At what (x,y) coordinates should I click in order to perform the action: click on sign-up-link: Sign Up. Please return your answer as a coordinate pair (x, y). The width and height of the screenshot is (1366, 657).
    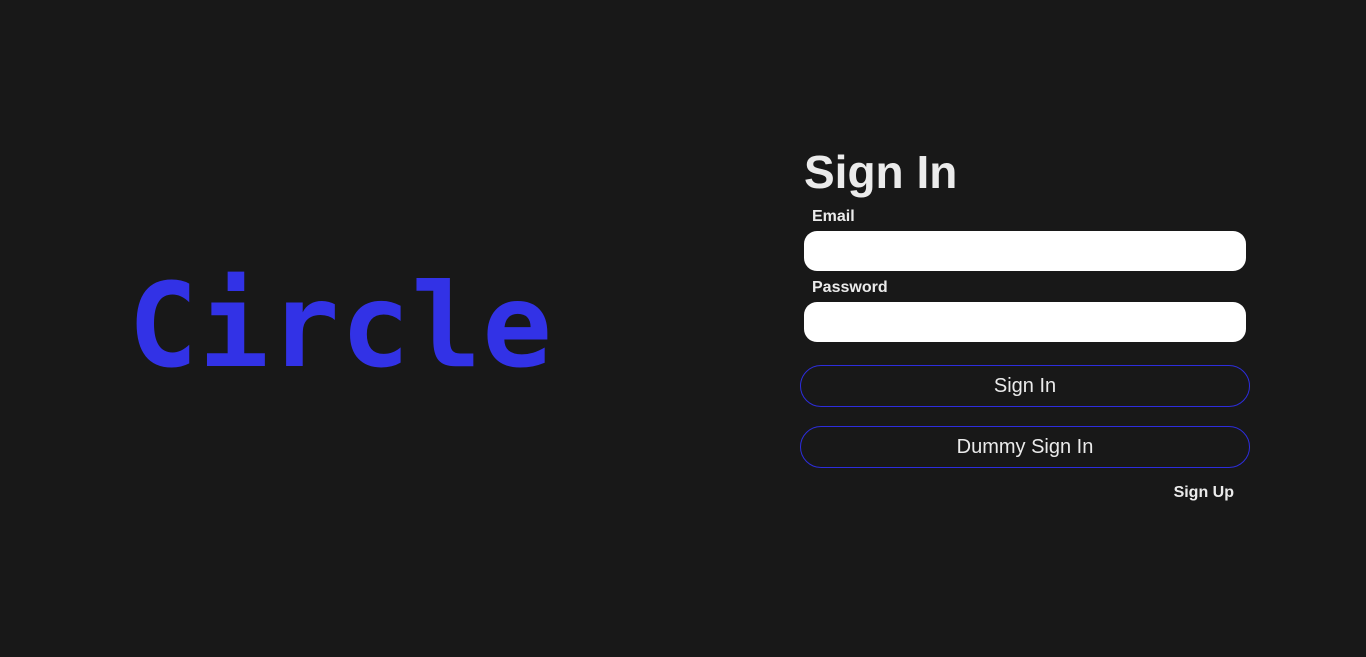
    Looking at the image, I should click on (1204, 493).